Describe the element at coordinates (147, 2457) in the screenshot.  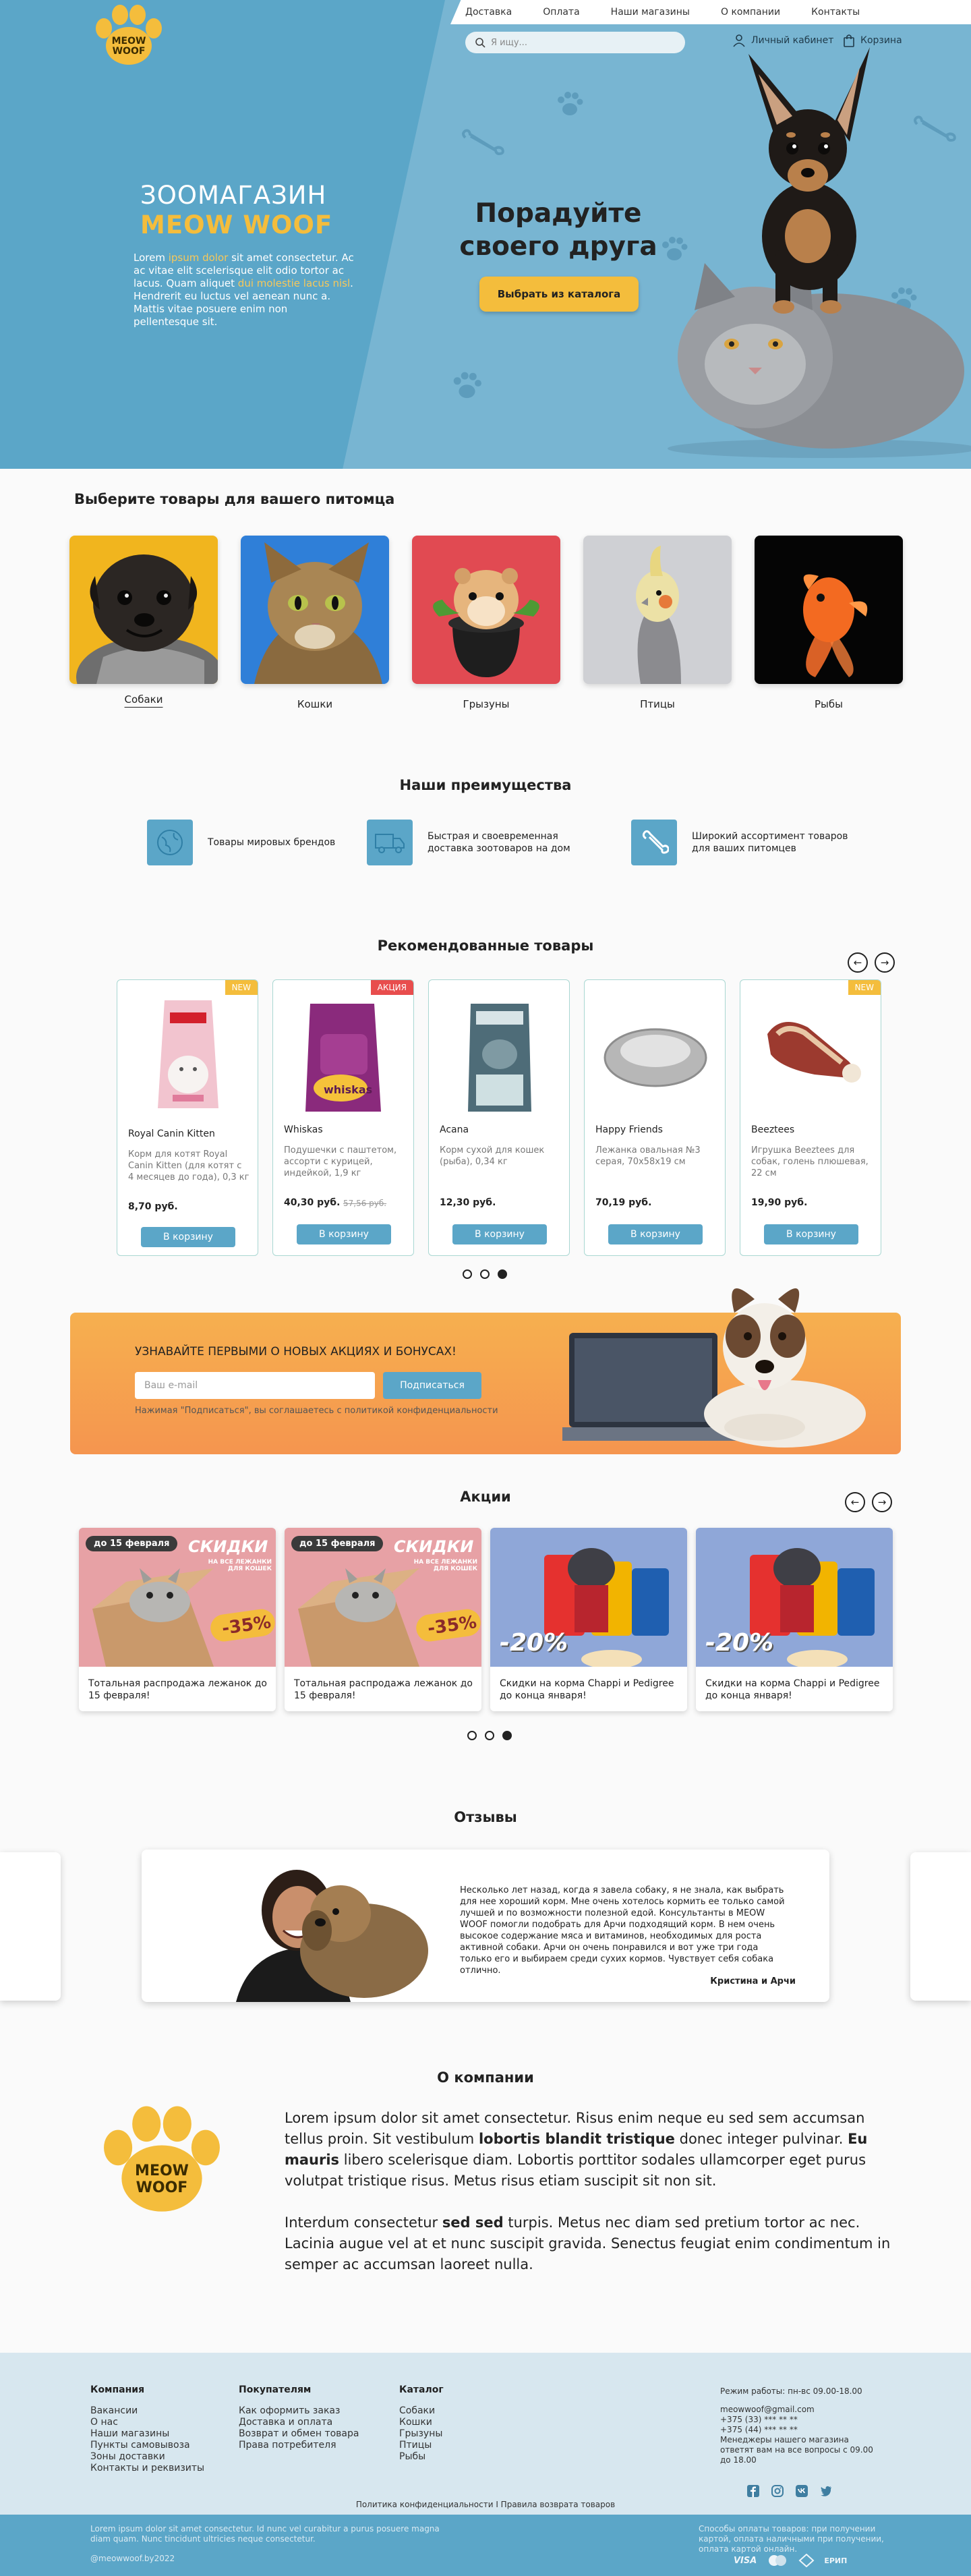
I see `footer-link: Зоны доставки` at that location.